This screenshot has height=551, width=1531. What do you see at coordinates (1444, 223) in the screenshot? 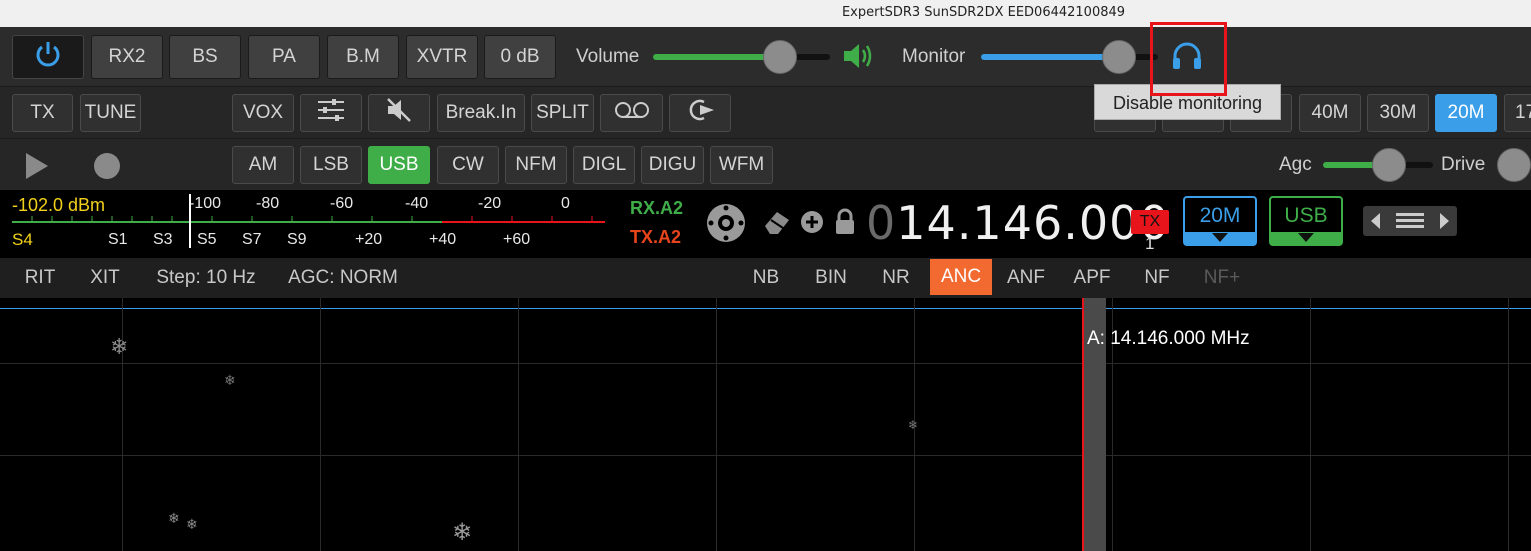
I see `right-arrow-icon` at bounding box center [1444, 223].